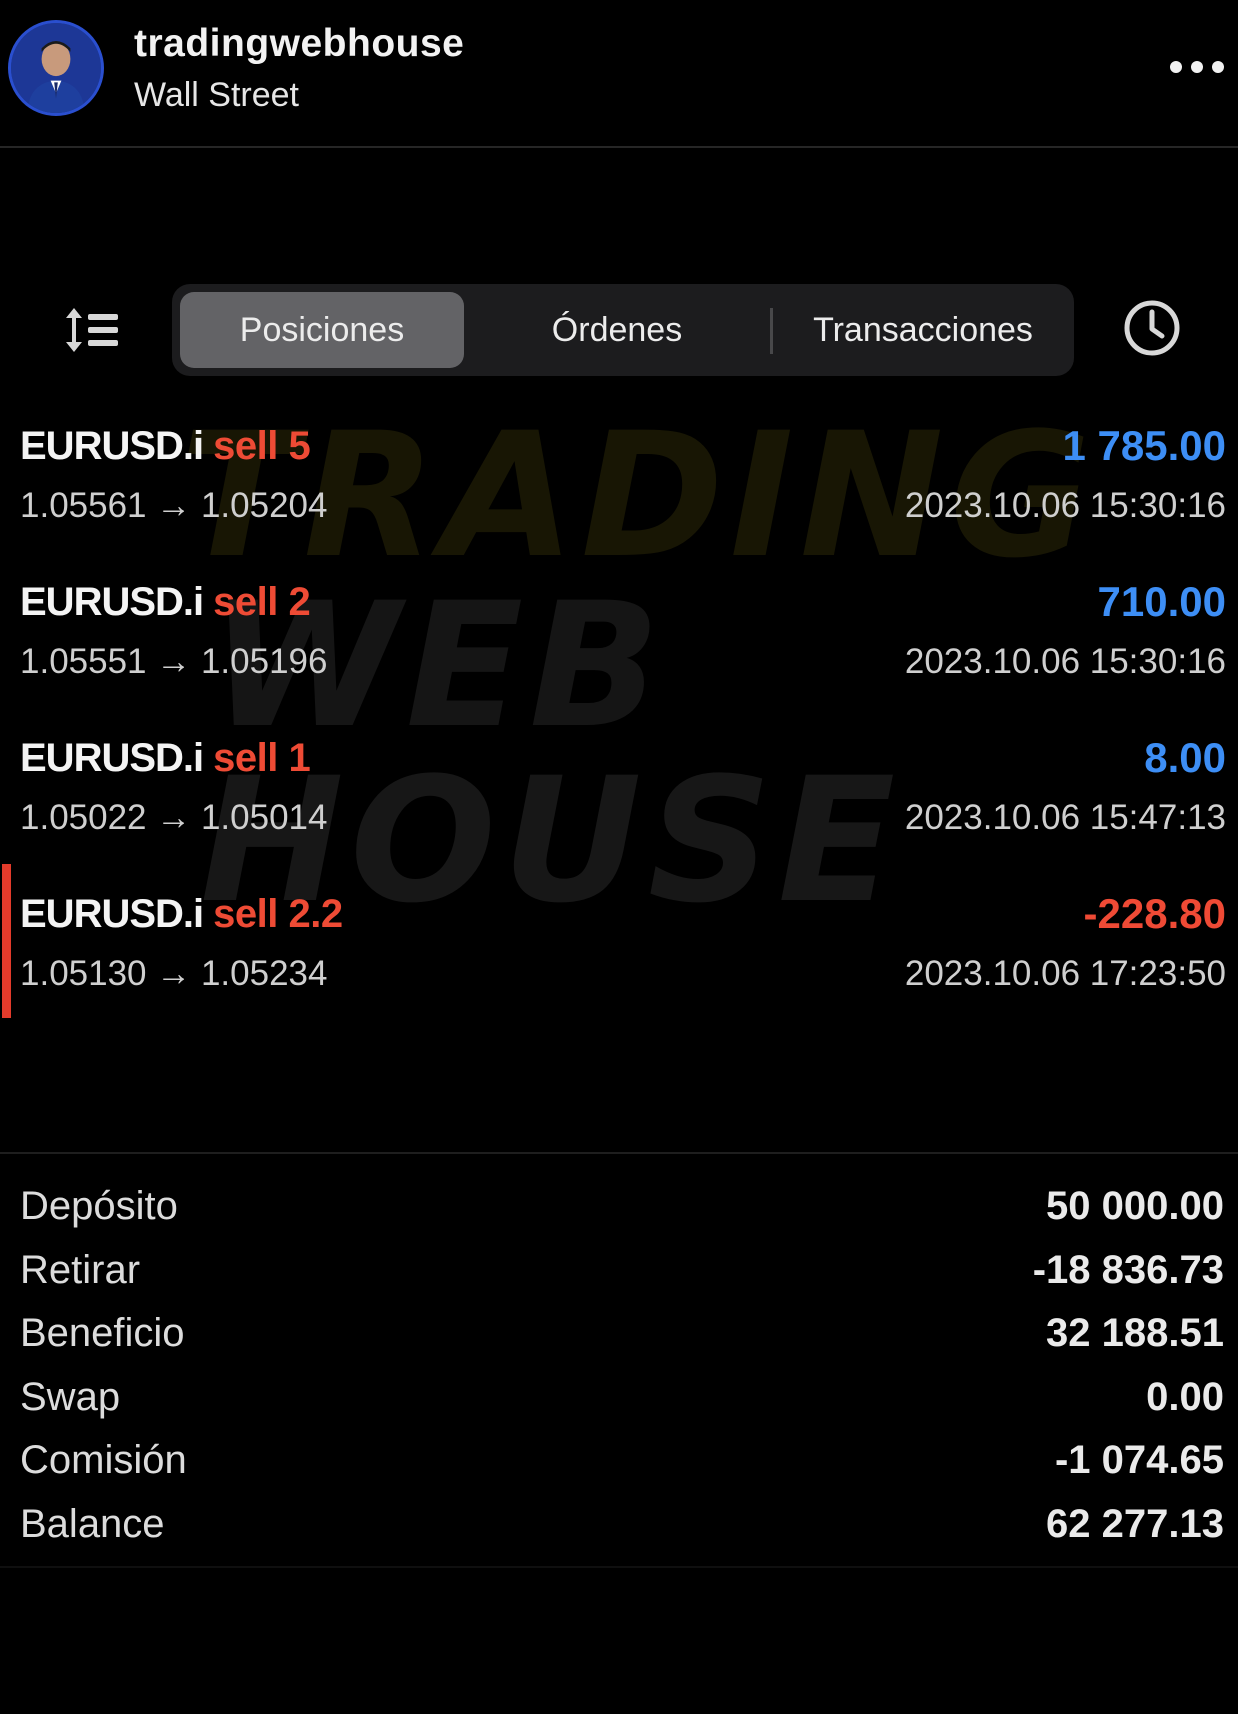  What do you see at coordinates (174, 661) in the screenshot?
I see `price-range: 1.05551 → 1.05196` at bounding box center [174, 661].